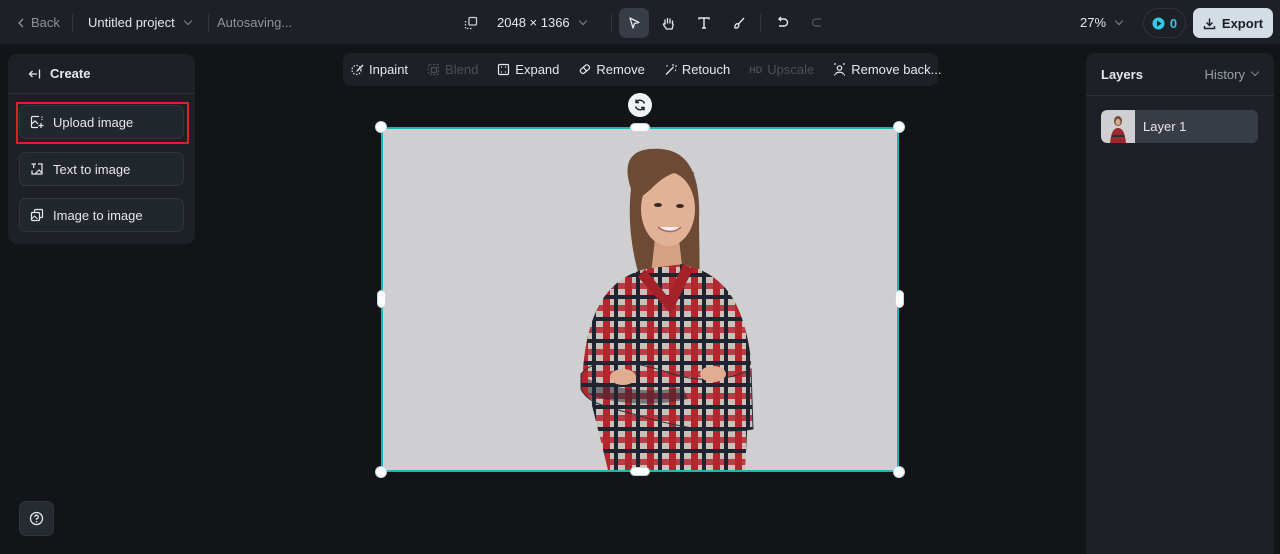 The image size is (1280, 554). I want to click on retouch-button: Retouch, so click(697, 69).